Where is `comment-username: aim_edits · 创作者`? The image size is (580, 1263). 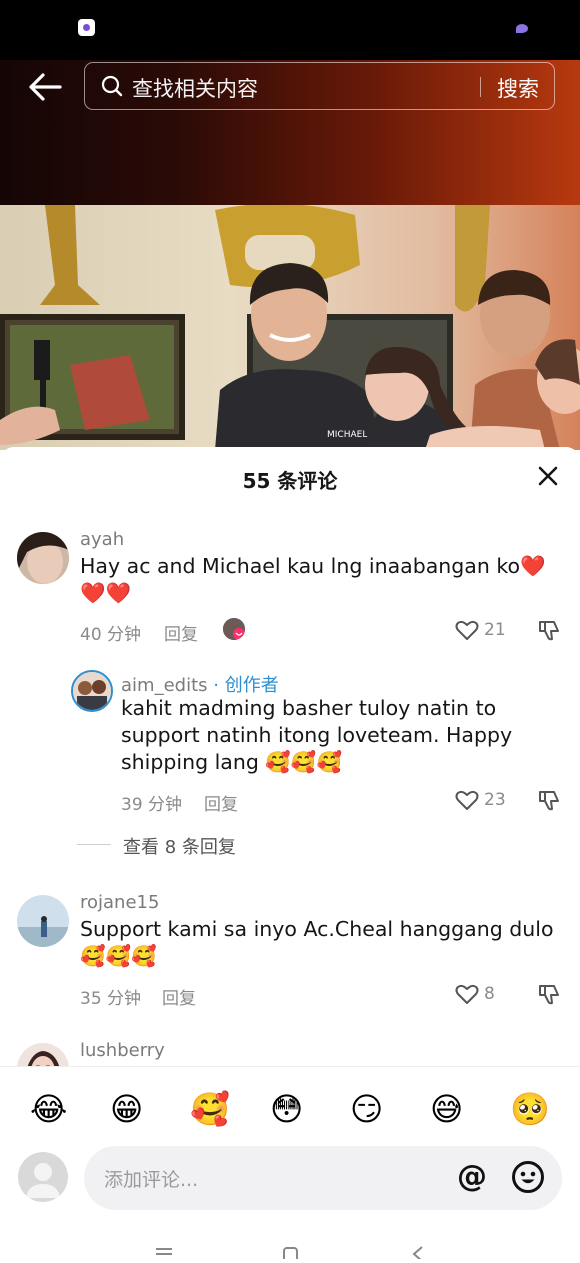 comment-username: aim_edits · 创作者 is located at coordinates (200, 684).